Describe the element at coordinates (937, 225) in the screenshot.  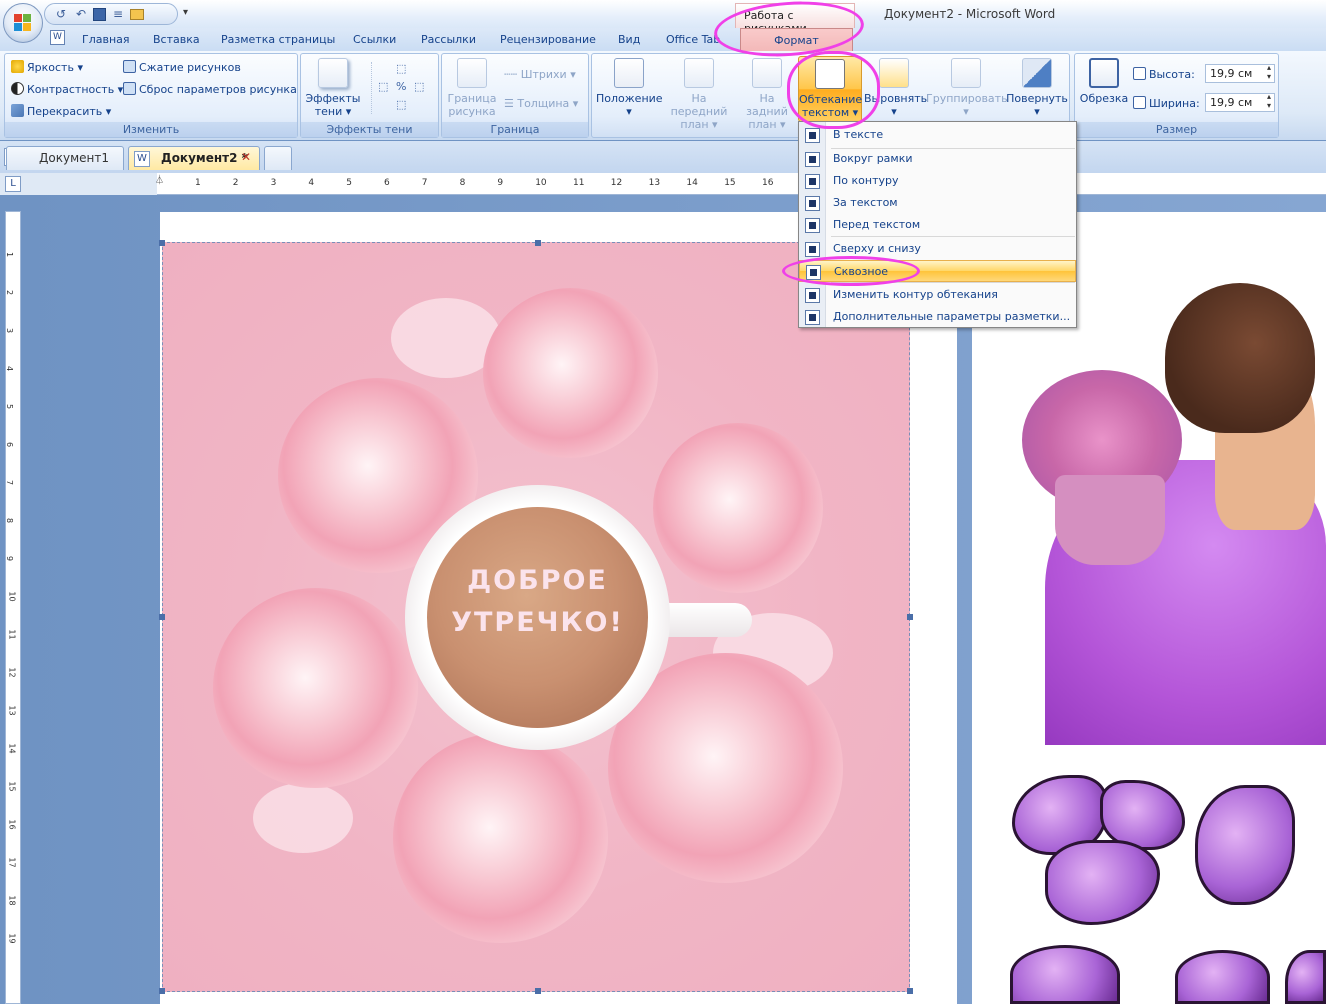
I see `menu-item-in-front-of-text: Перед текстом` at that location.